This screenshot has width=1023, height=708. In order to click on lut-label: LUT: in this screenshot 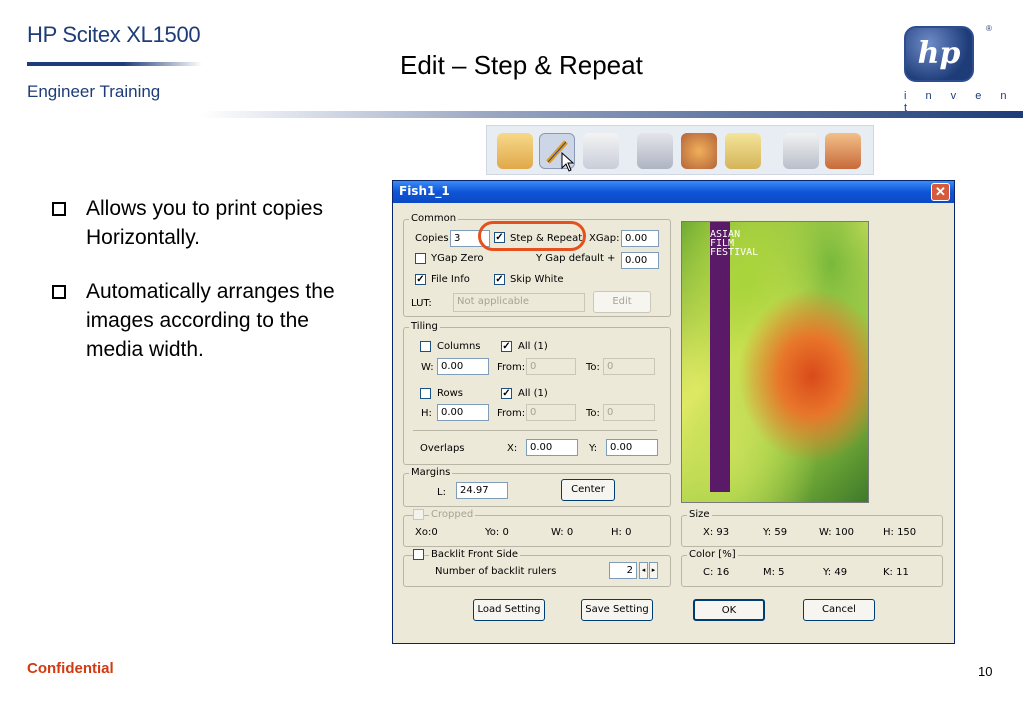, I will do `click(421, 303)`.